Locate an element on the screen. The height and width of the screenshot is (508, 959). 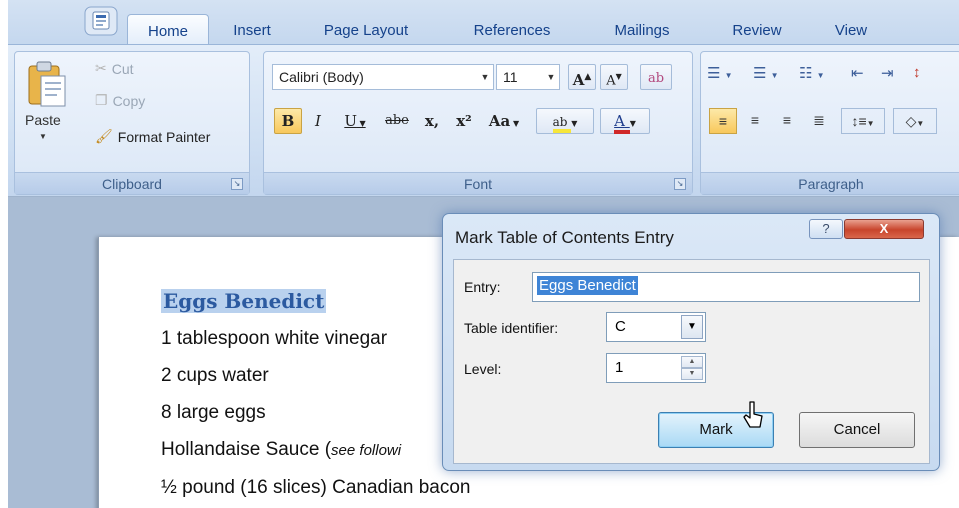
tab-home: Home is located at coordinates (168, 29).